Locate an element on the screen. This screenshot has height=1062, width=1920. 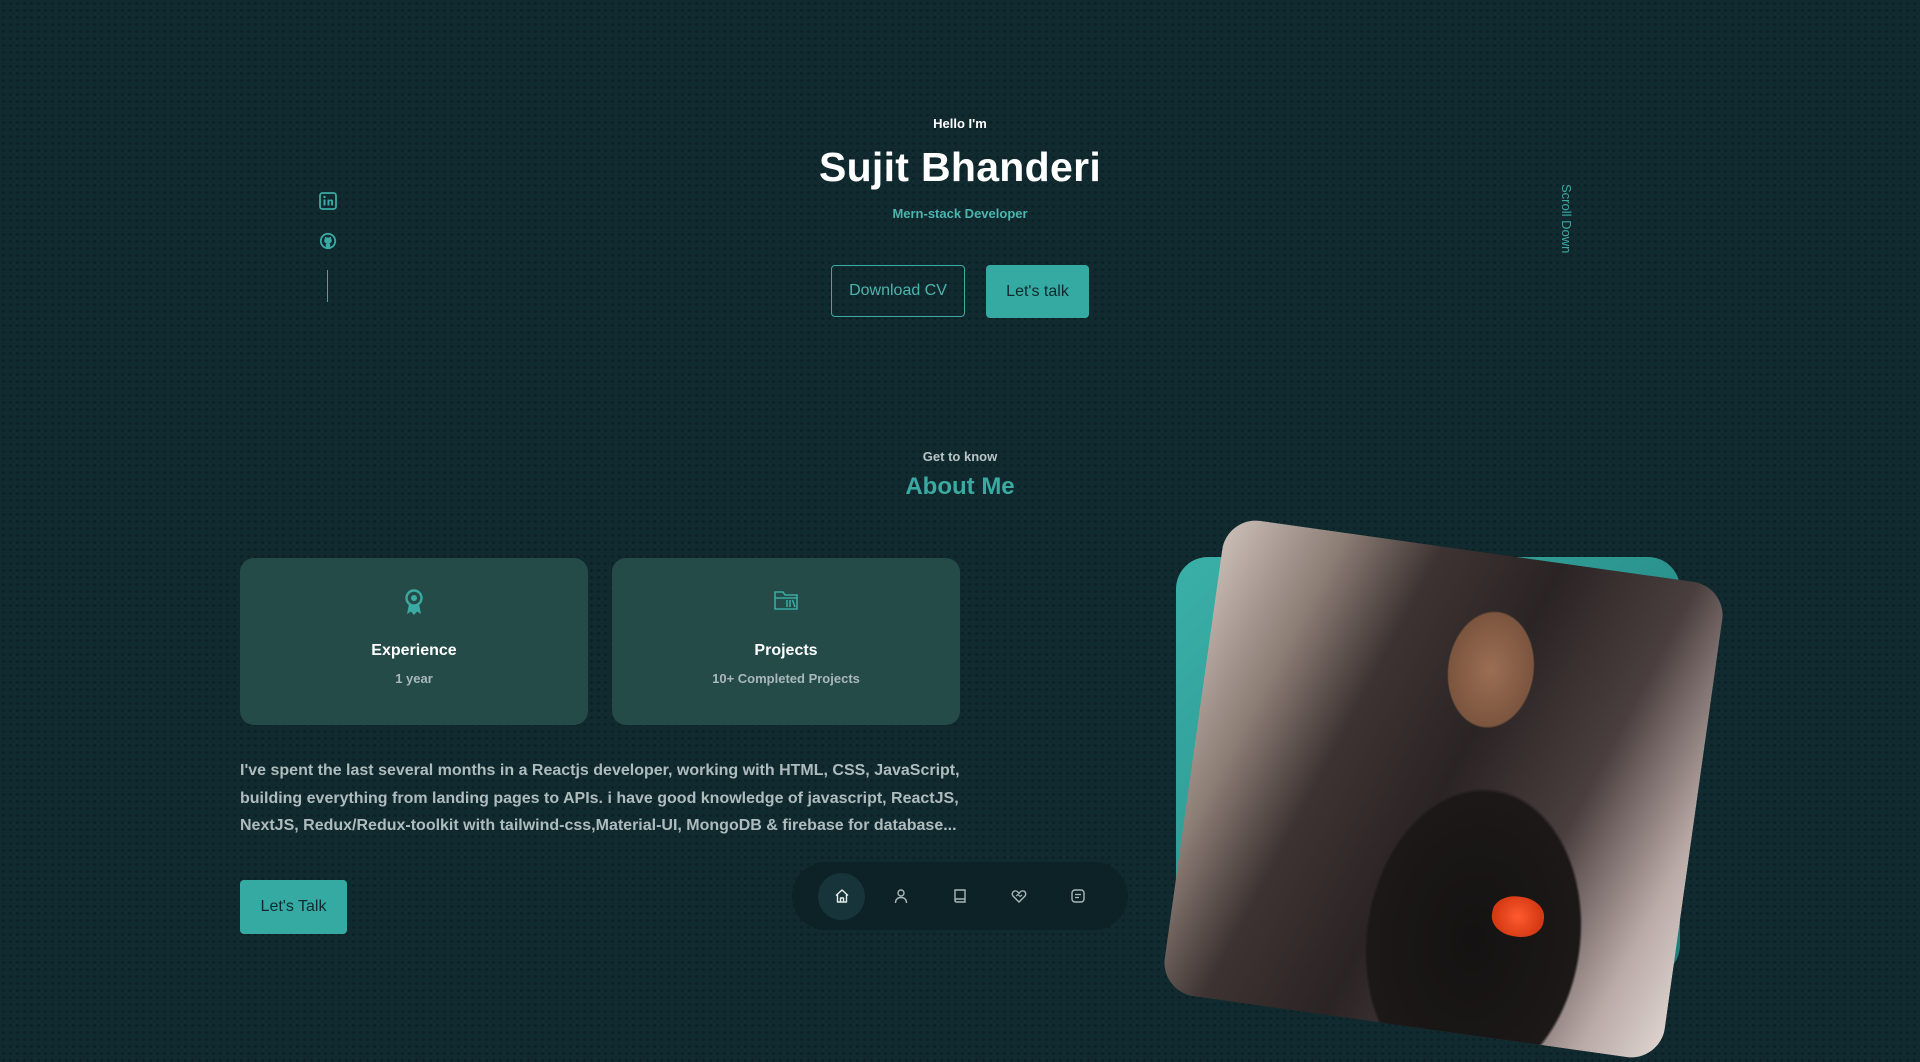
hero-name: Sujit Bhanderi is located at coordinates (960, 167).